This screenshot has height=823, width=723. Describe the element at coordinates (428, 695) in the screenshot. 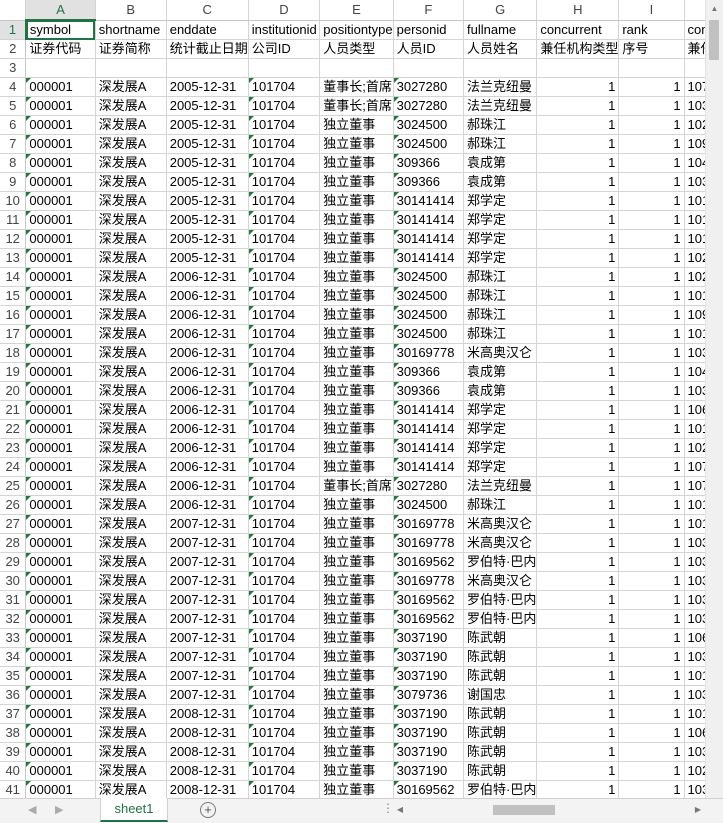

I see `cell: 3079736` at that location.